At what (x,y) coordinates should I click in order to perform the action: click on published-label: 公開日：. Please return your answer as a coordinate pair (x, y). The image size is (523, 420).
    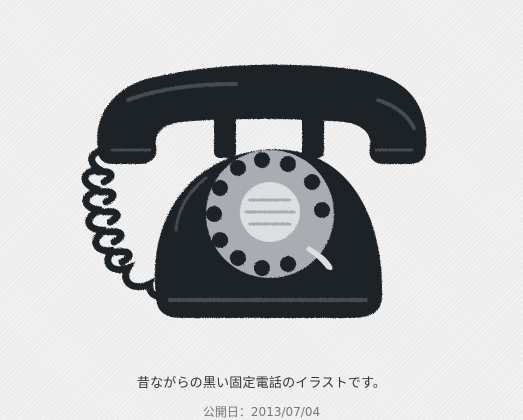
    Looking at the image, I should click on (226, 412).